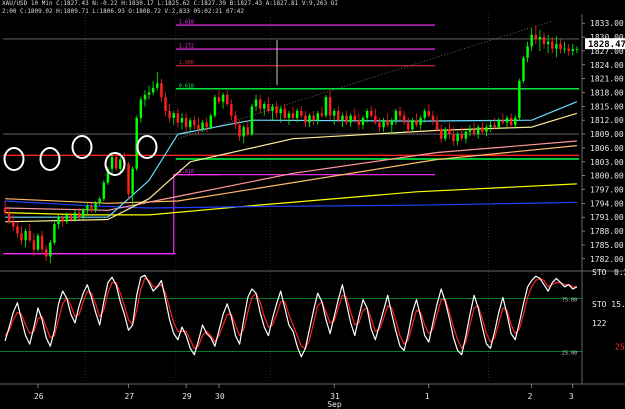 This screenshot has width=625, height=409. Describe the element at coordinates (607, 134) in the screenshot. I see `price-tick-label: 1809.00` at that location.